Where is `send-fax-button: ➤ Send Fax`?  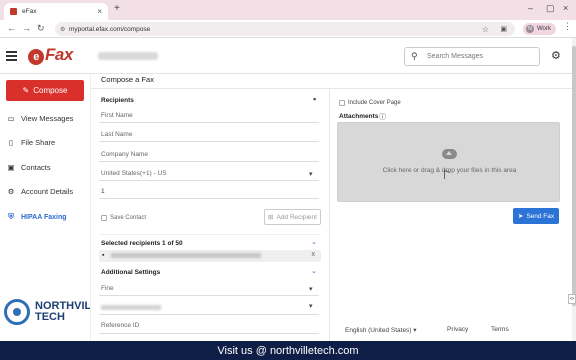 send-fax-button: ➤ Send Fax is located at coordinates (536, 216).